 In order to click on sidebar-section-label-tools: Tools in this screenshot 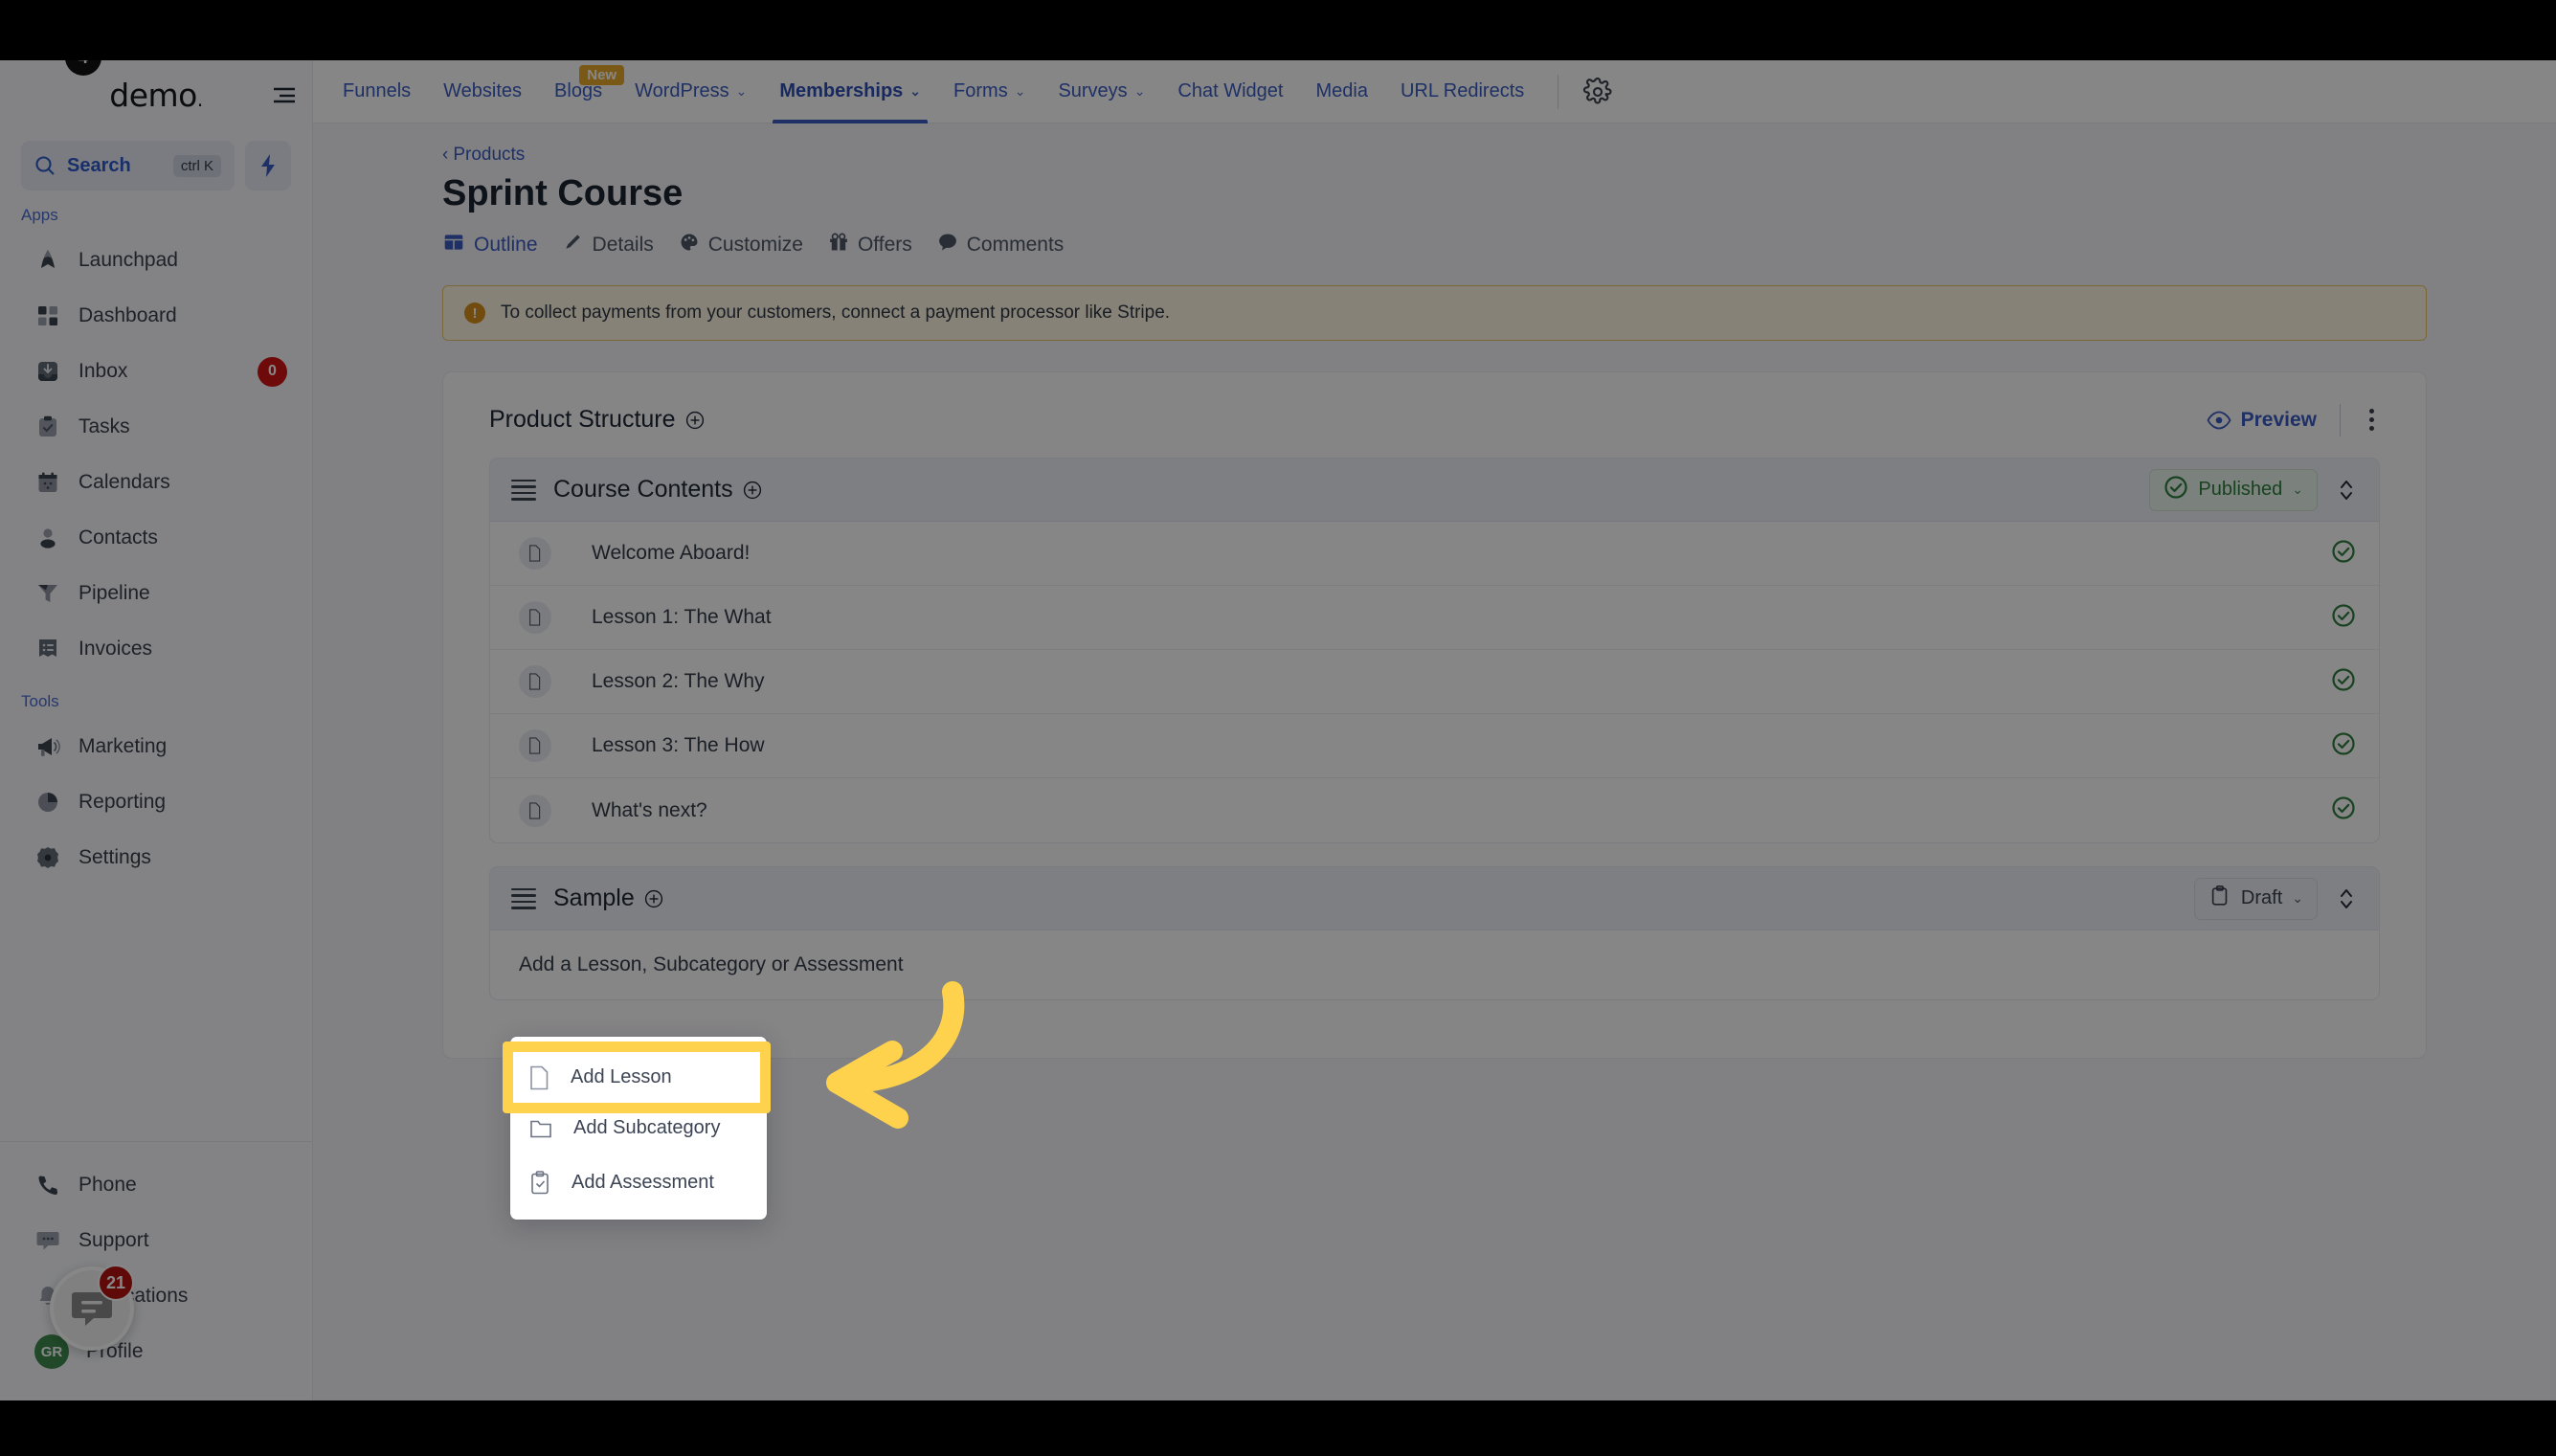, I will do `click(40, 701)`.